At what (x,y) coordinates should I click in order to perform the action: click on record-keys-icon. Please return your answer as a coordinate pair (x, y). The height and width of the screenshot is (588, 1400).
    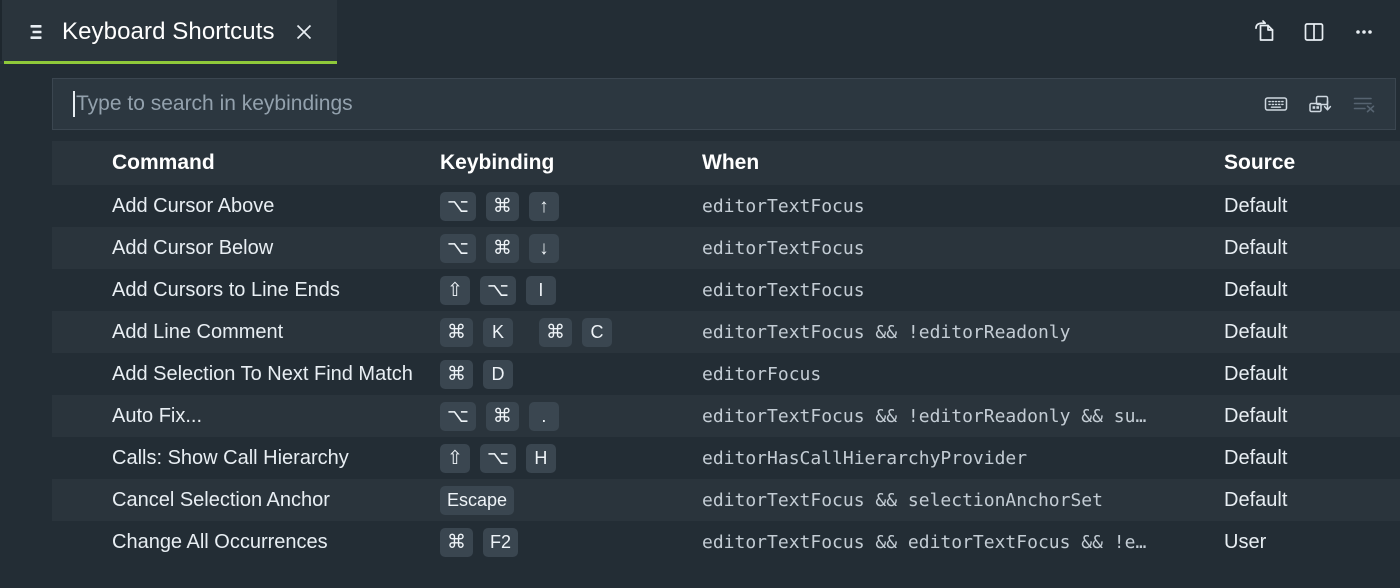
    Looking at the image, I should click on (1276, 104).